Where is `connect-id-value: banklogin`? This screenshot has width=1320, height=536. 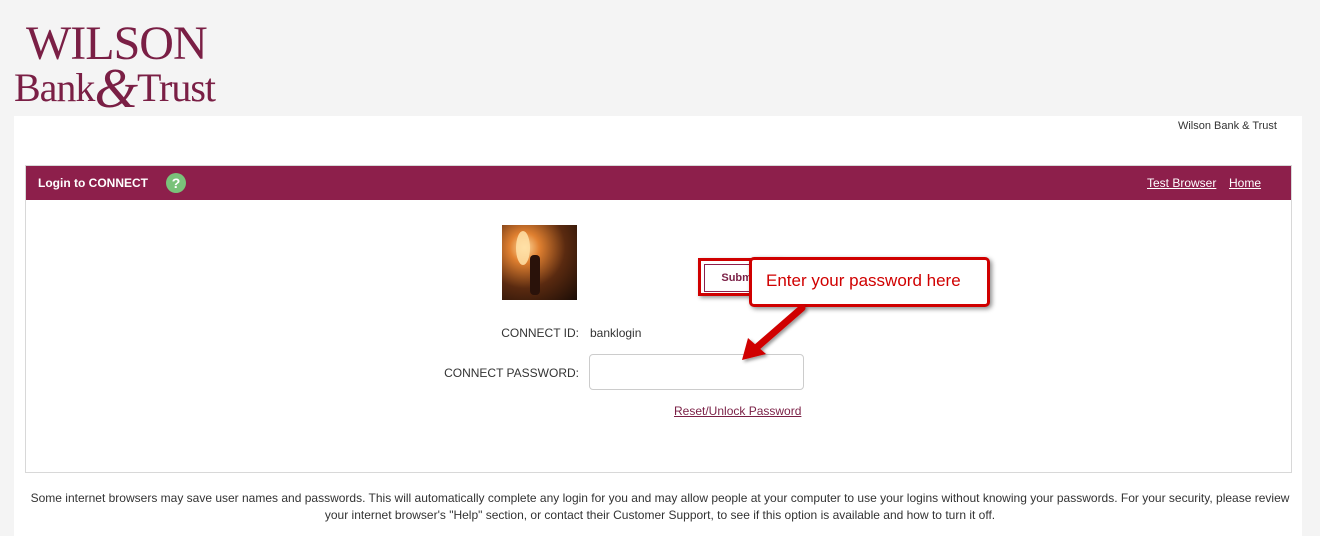
connect-id-value: banklogin is located at coordinates (616, 333).